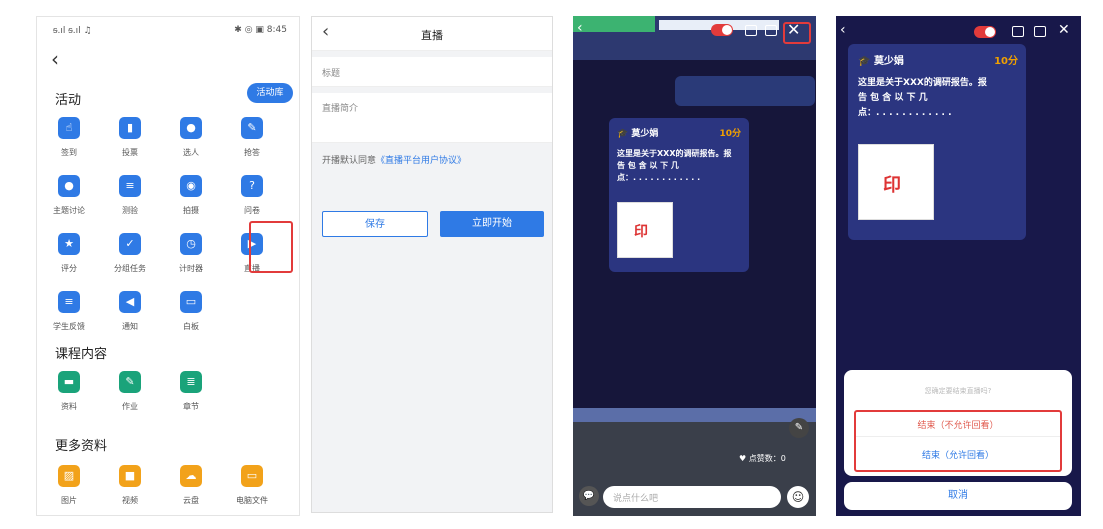 The image size is (1103, 529). I want to click on item-label: 投票, so click(130, 152).